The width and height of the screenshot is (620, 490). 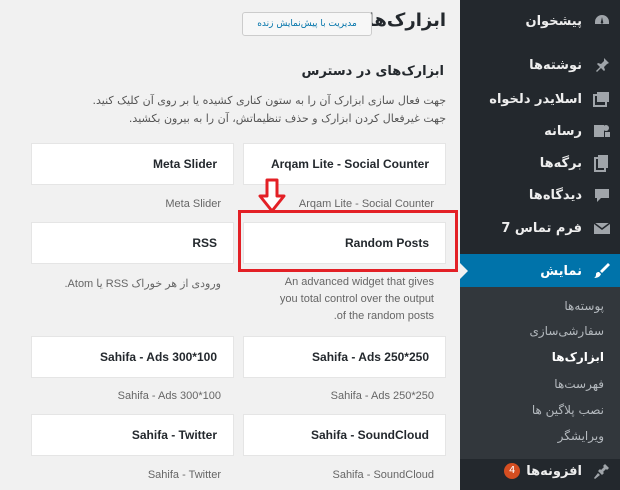 What do you see at coordinates (383, 316) in the screenshot?
I see `description-line: .of the random posts` at bounding box center [383, 316].